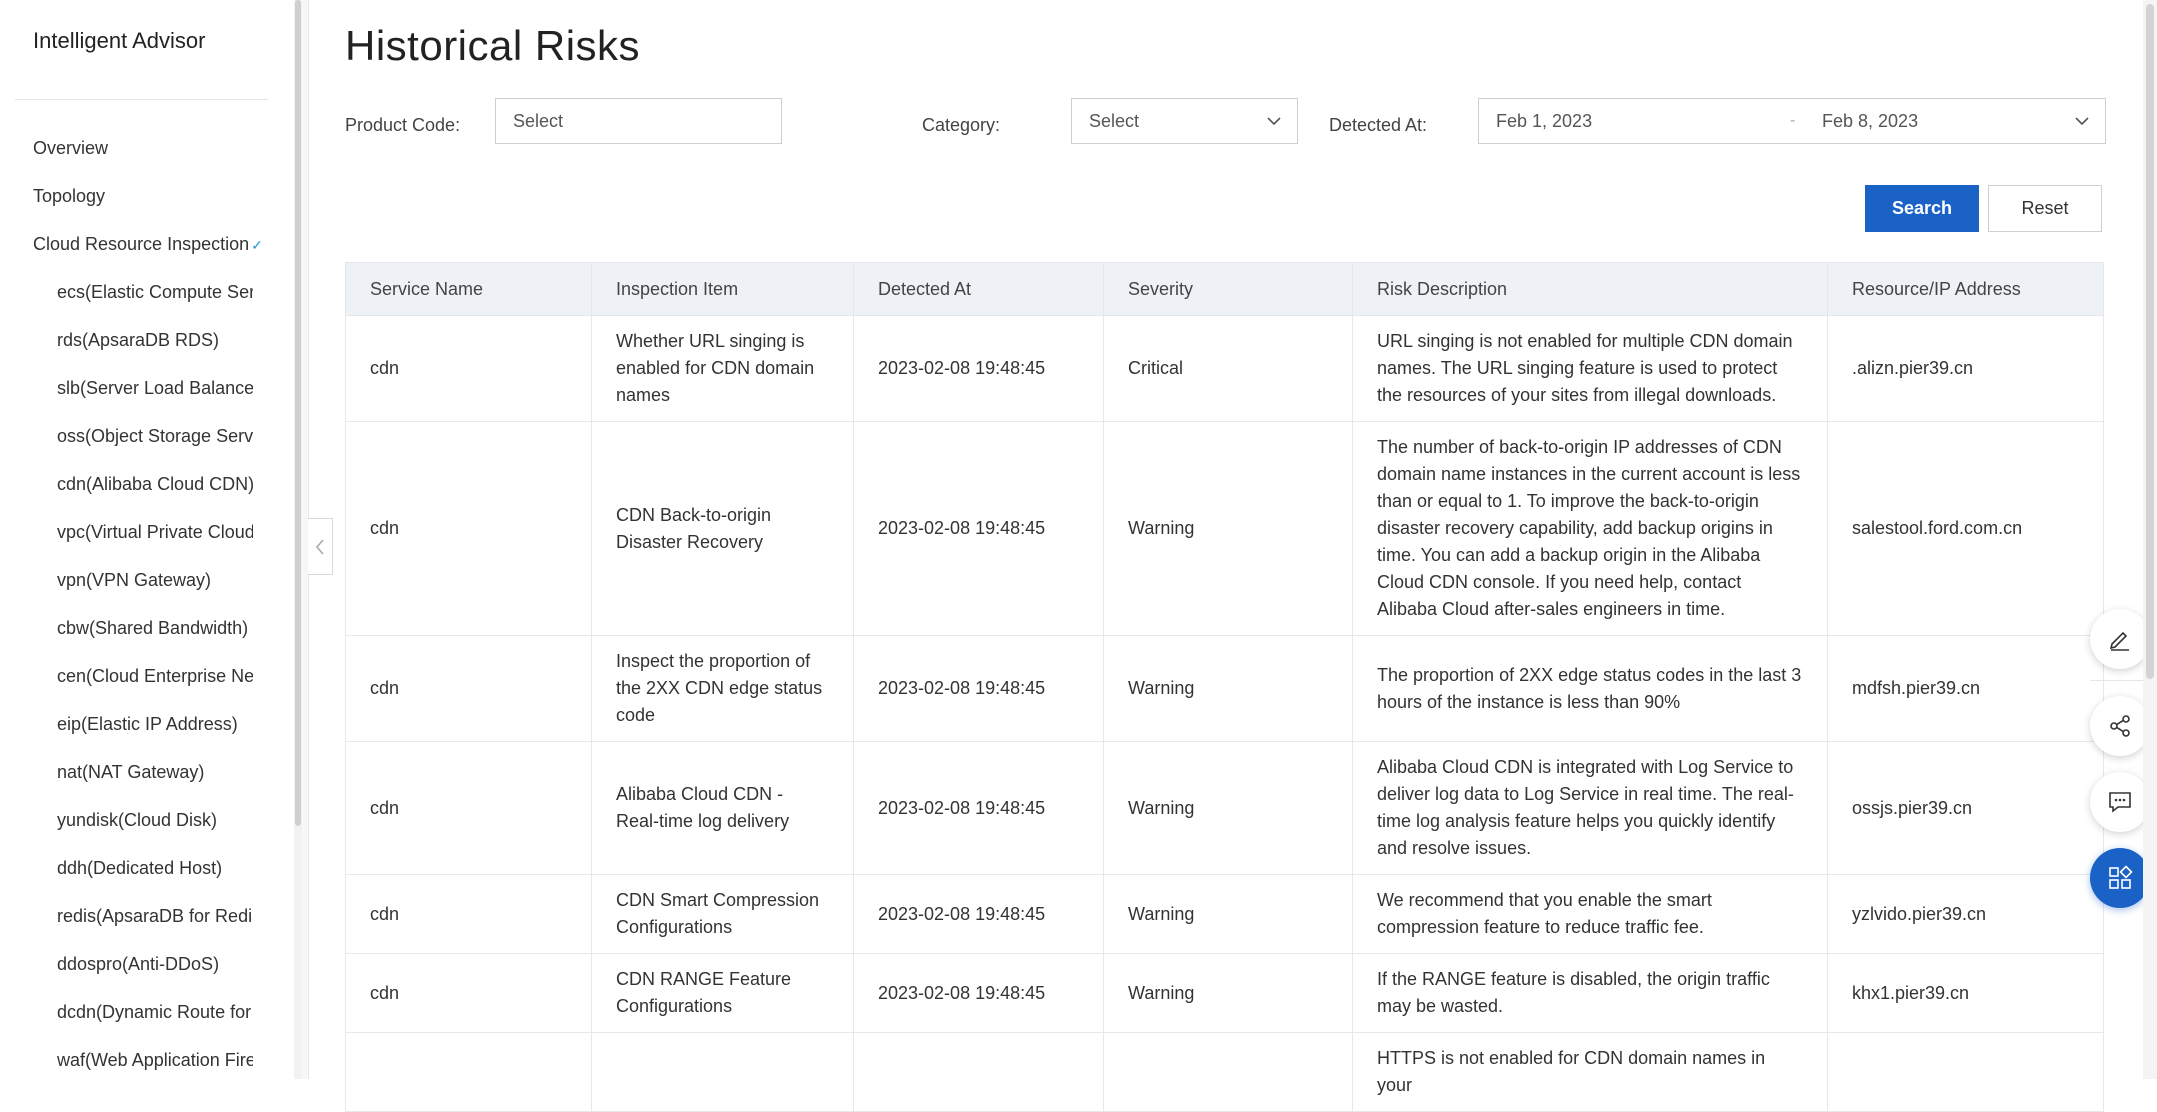 The width and height of the screenshot is (2157, 1112). What do you see at coordinates (1965, 368) in the screenshot?
I see `table-cell: .alizn.pier39.cn` at bounding box center [1965, 368].